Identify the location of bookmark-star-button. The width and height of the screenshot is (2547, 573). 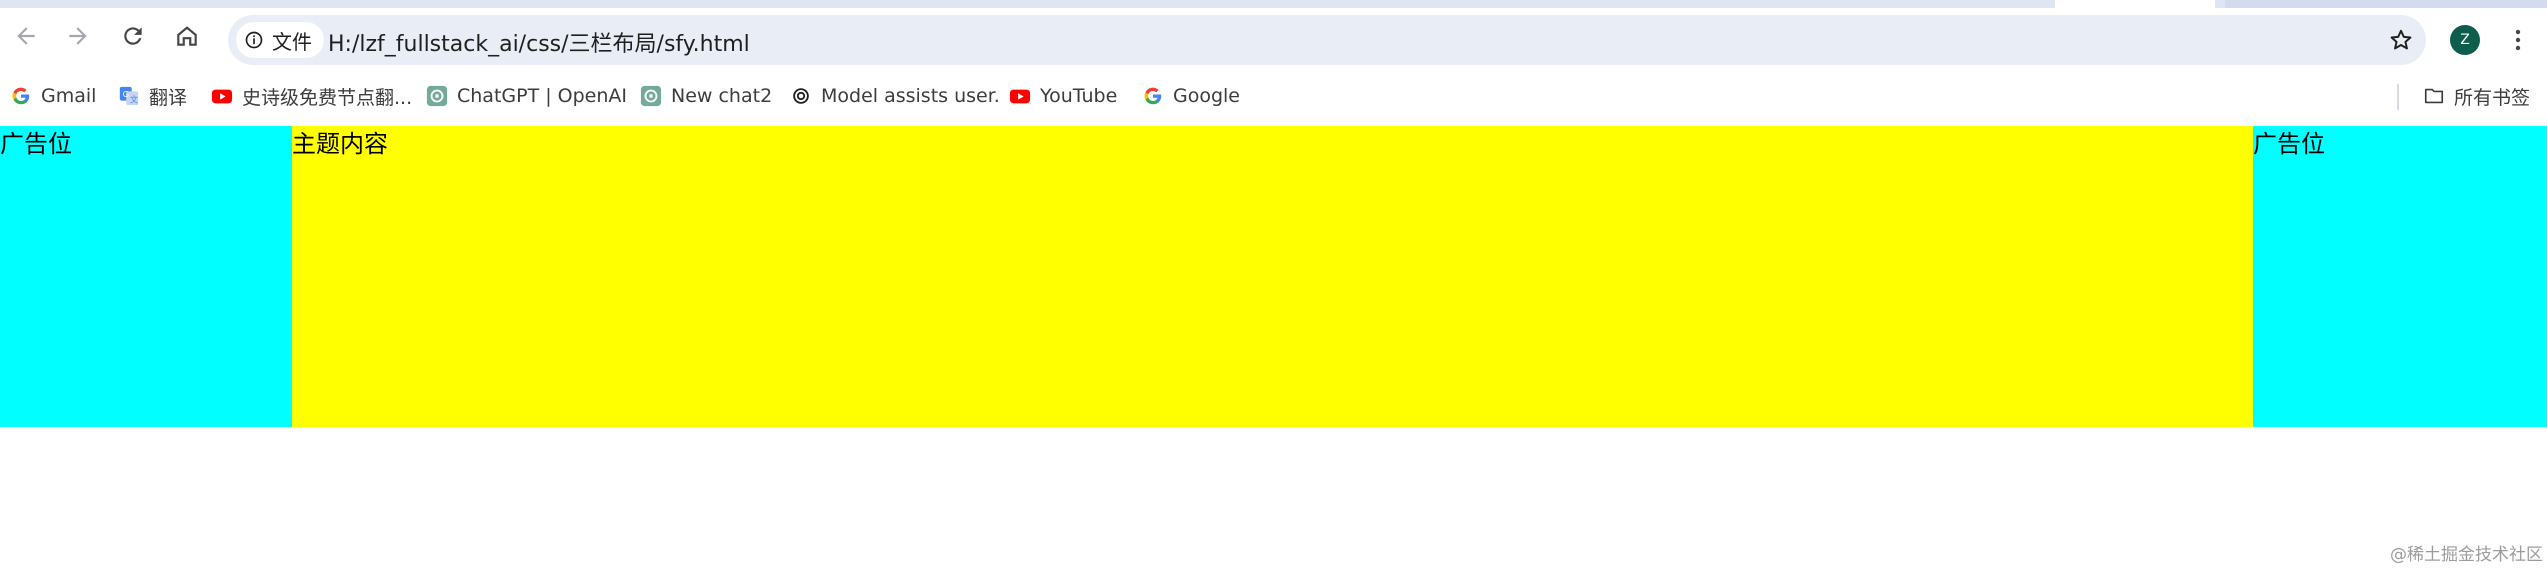
(2401, 40).